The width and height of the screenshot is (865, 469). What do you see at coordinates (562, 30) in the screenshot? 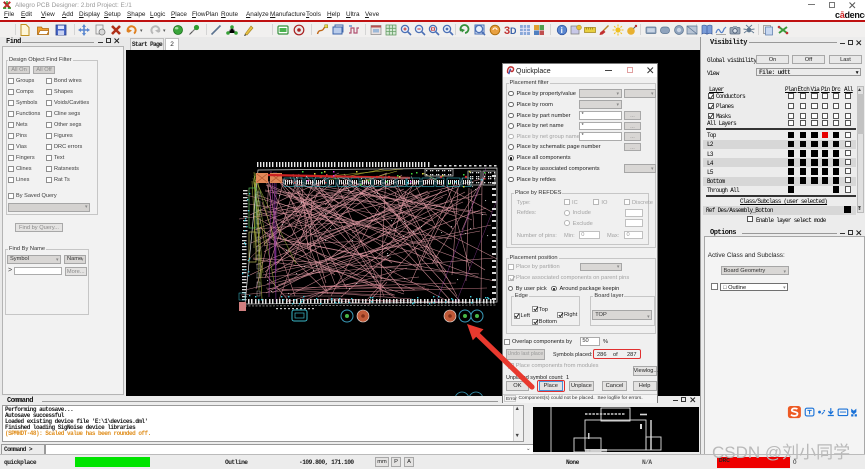
I see `svg-text: i` at bounding box center [562, 30].